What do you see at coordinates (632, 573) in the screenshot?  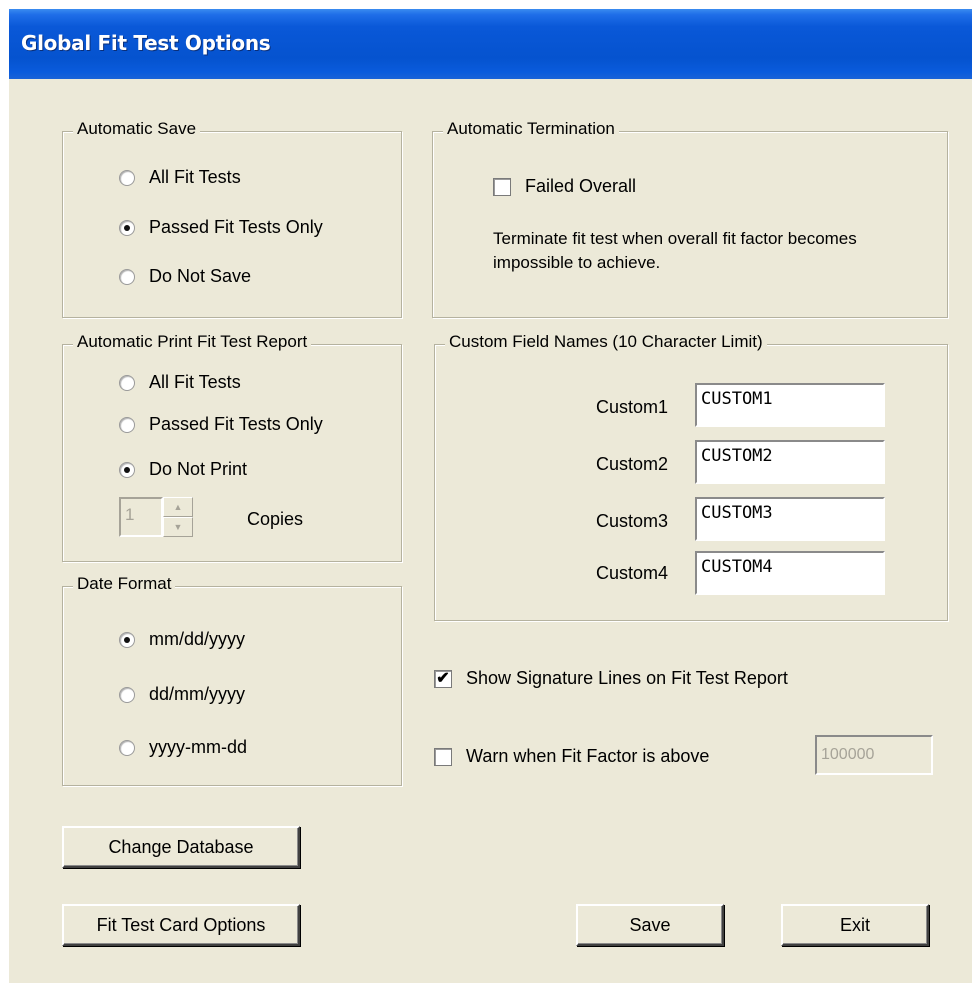 I see `custom4-label: Custom4` at bounding box center [632, 573].